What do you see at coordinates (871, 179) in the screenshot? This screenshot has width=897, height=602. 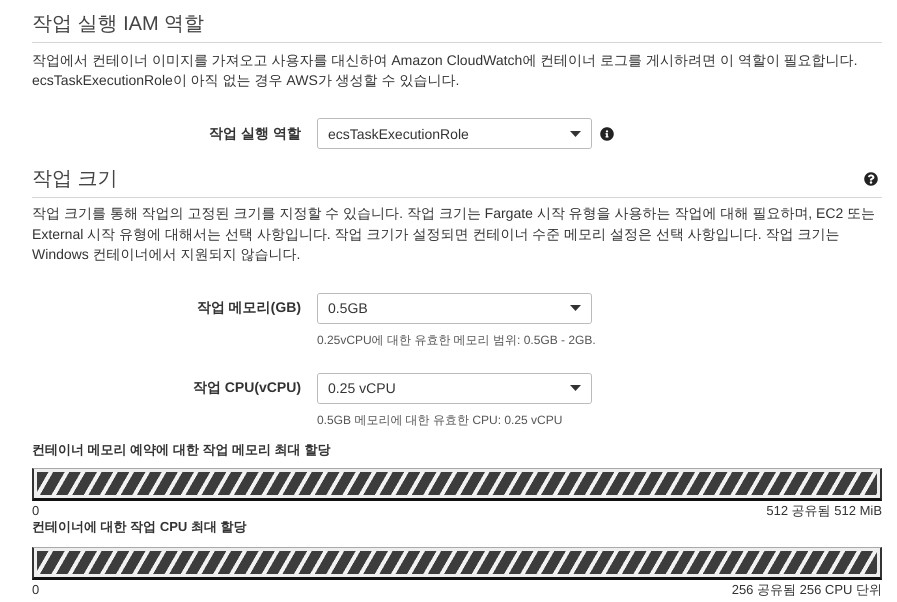 I see `help-icon` at bounding box center [871, 179].